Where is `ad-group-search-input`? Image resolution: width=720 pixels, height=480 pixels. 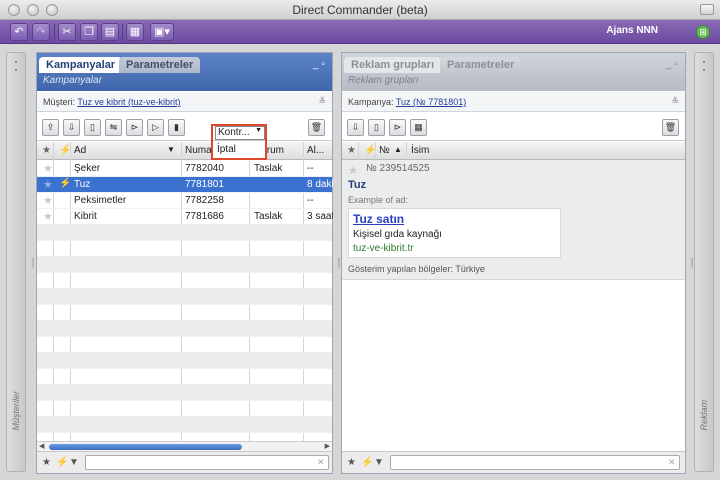 ad-group-search-input is located at coordinates (535, 462).